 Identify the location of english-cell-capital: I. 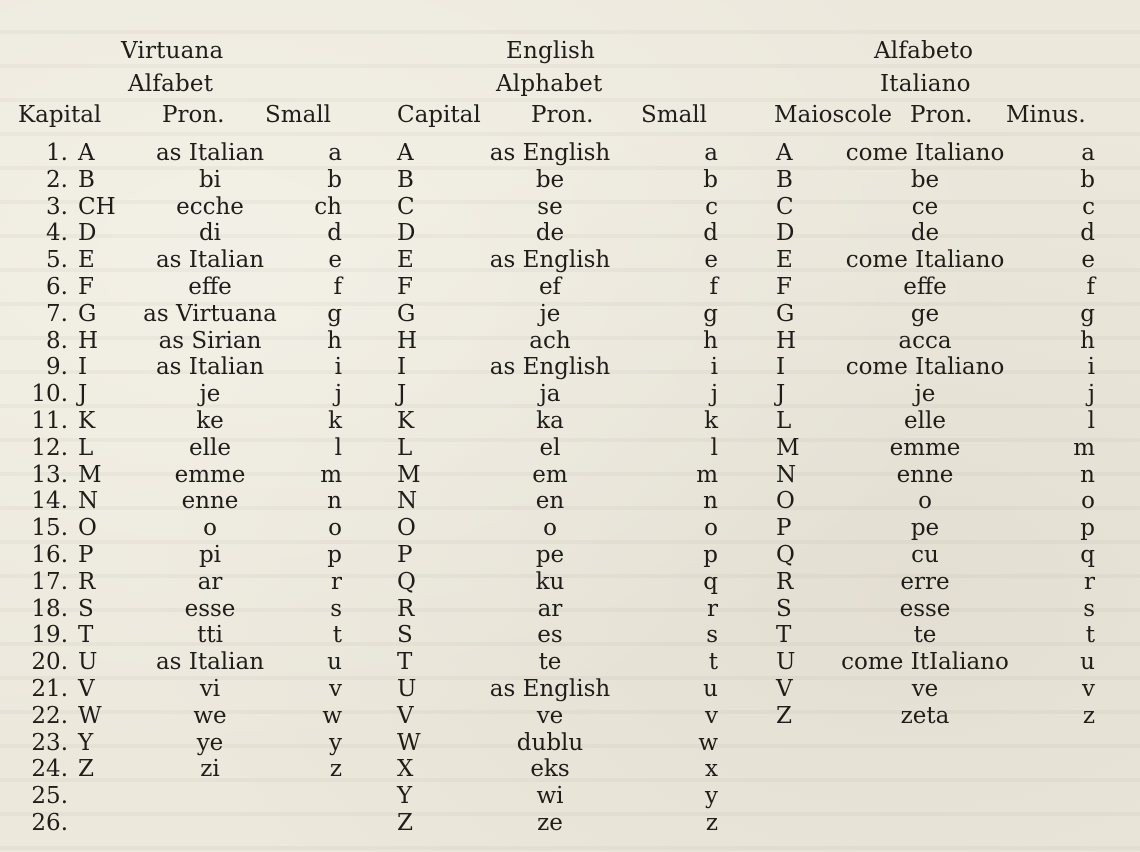
(402, 367).